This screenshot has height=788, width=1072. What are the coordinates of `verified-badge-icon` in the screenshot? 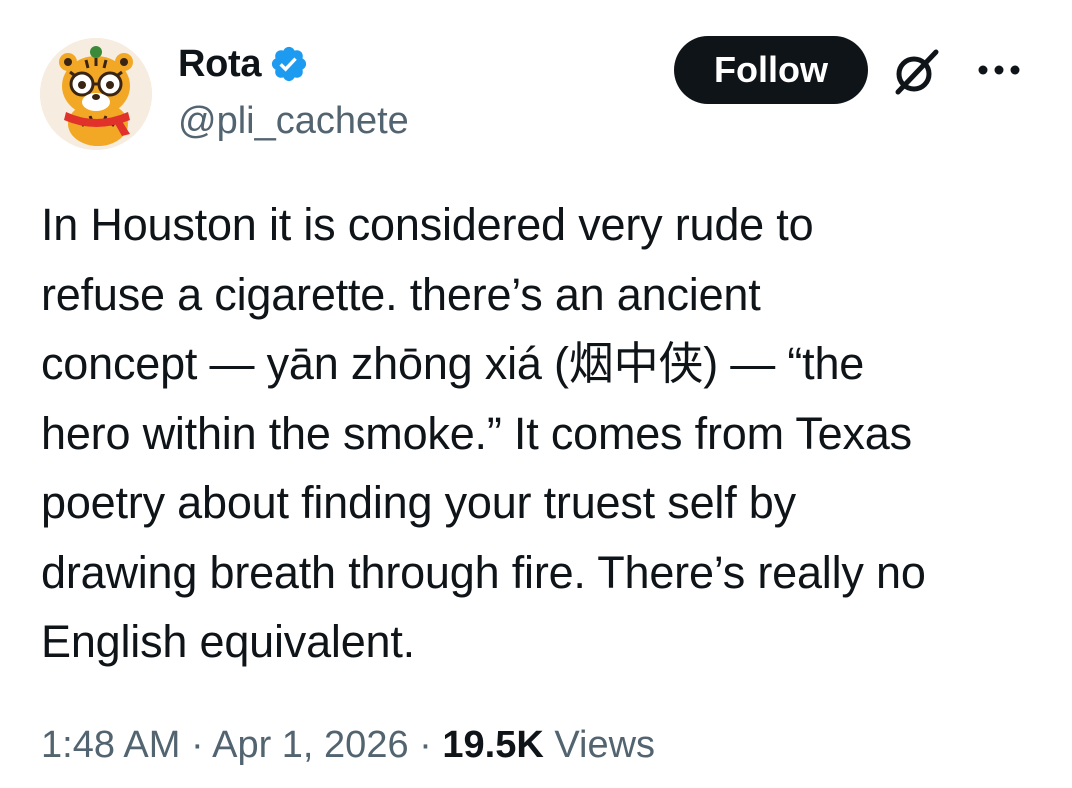 It's located at (289, 64).